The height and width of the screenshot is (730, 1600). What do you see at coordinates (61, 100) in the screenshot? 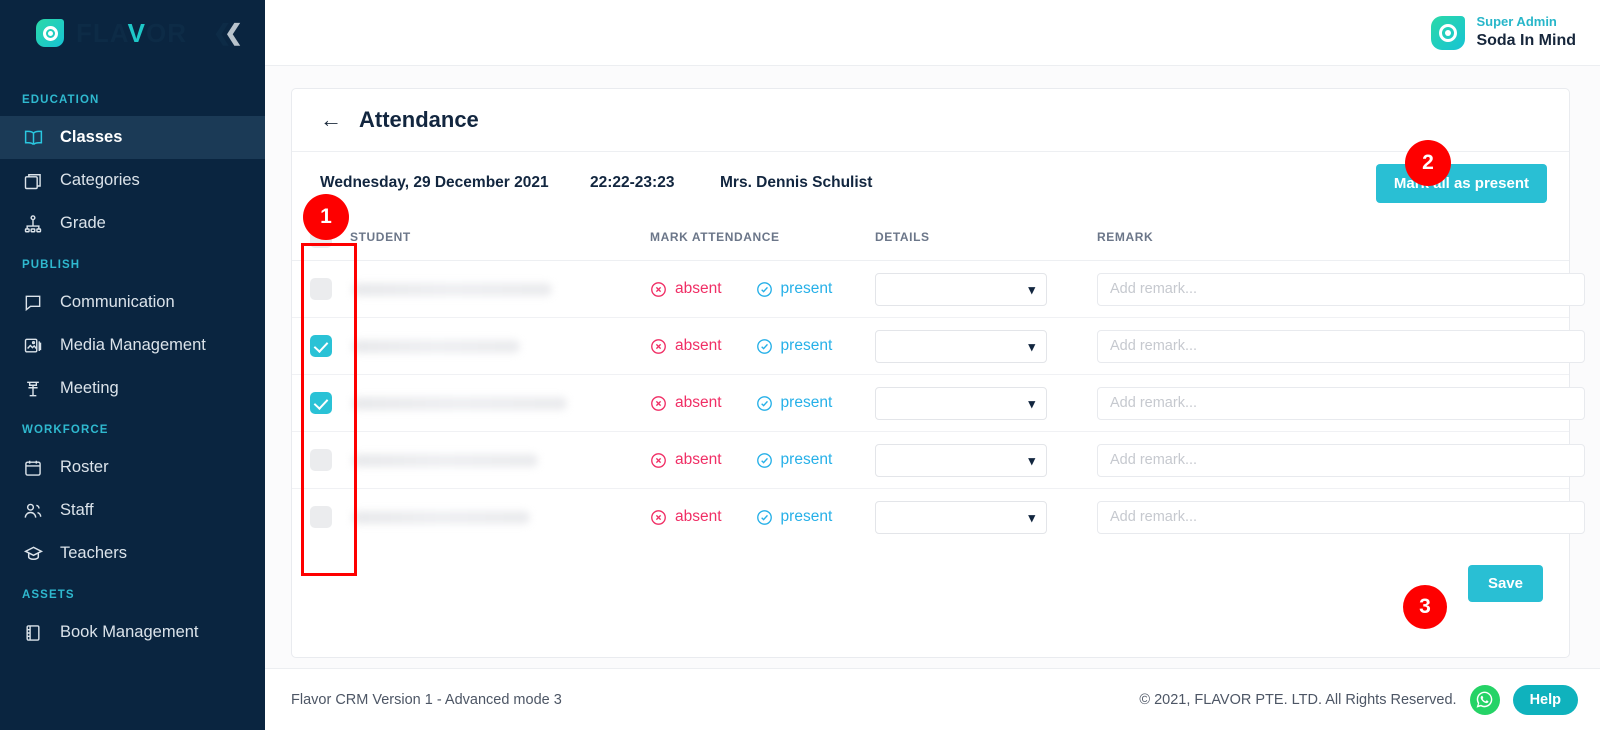
I see `sidebar-section-label-education: EDUCATION` at bounding box center [61, 100].